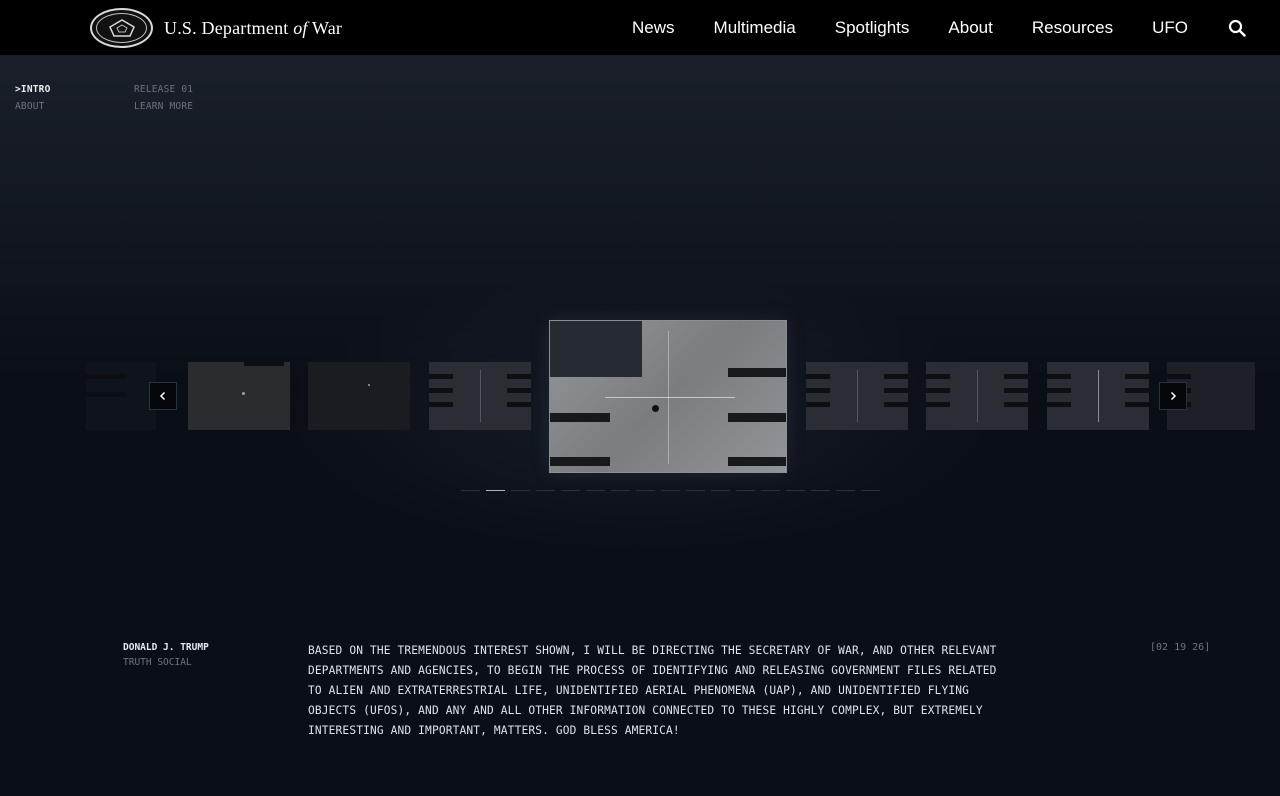  I want to click on side-menu-learn-more: LEARN MORE, so click(163, 106).